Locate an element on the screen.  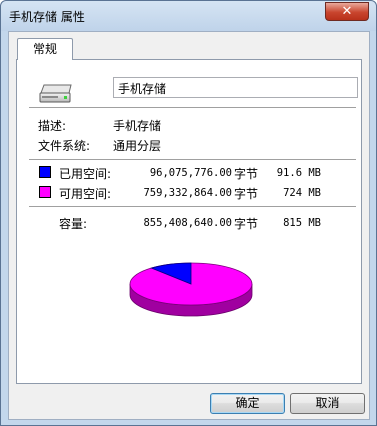
tab-general: 常规 is located at coordinates (45, 49).